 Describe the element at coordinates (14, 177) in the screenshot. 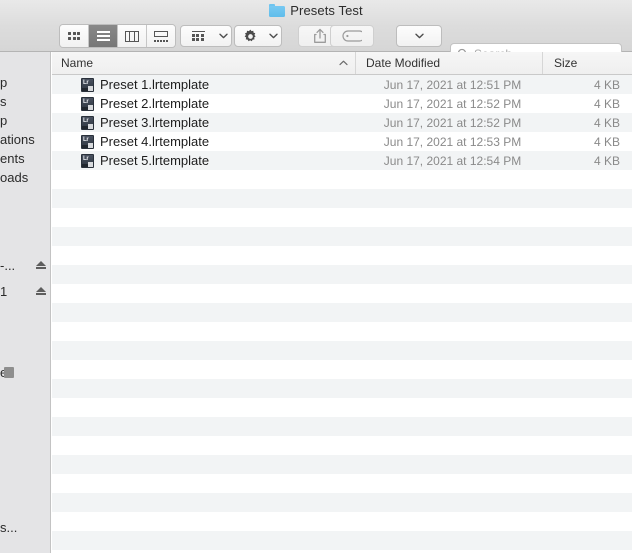

I see `sidebar-item-label: oads` at that location.